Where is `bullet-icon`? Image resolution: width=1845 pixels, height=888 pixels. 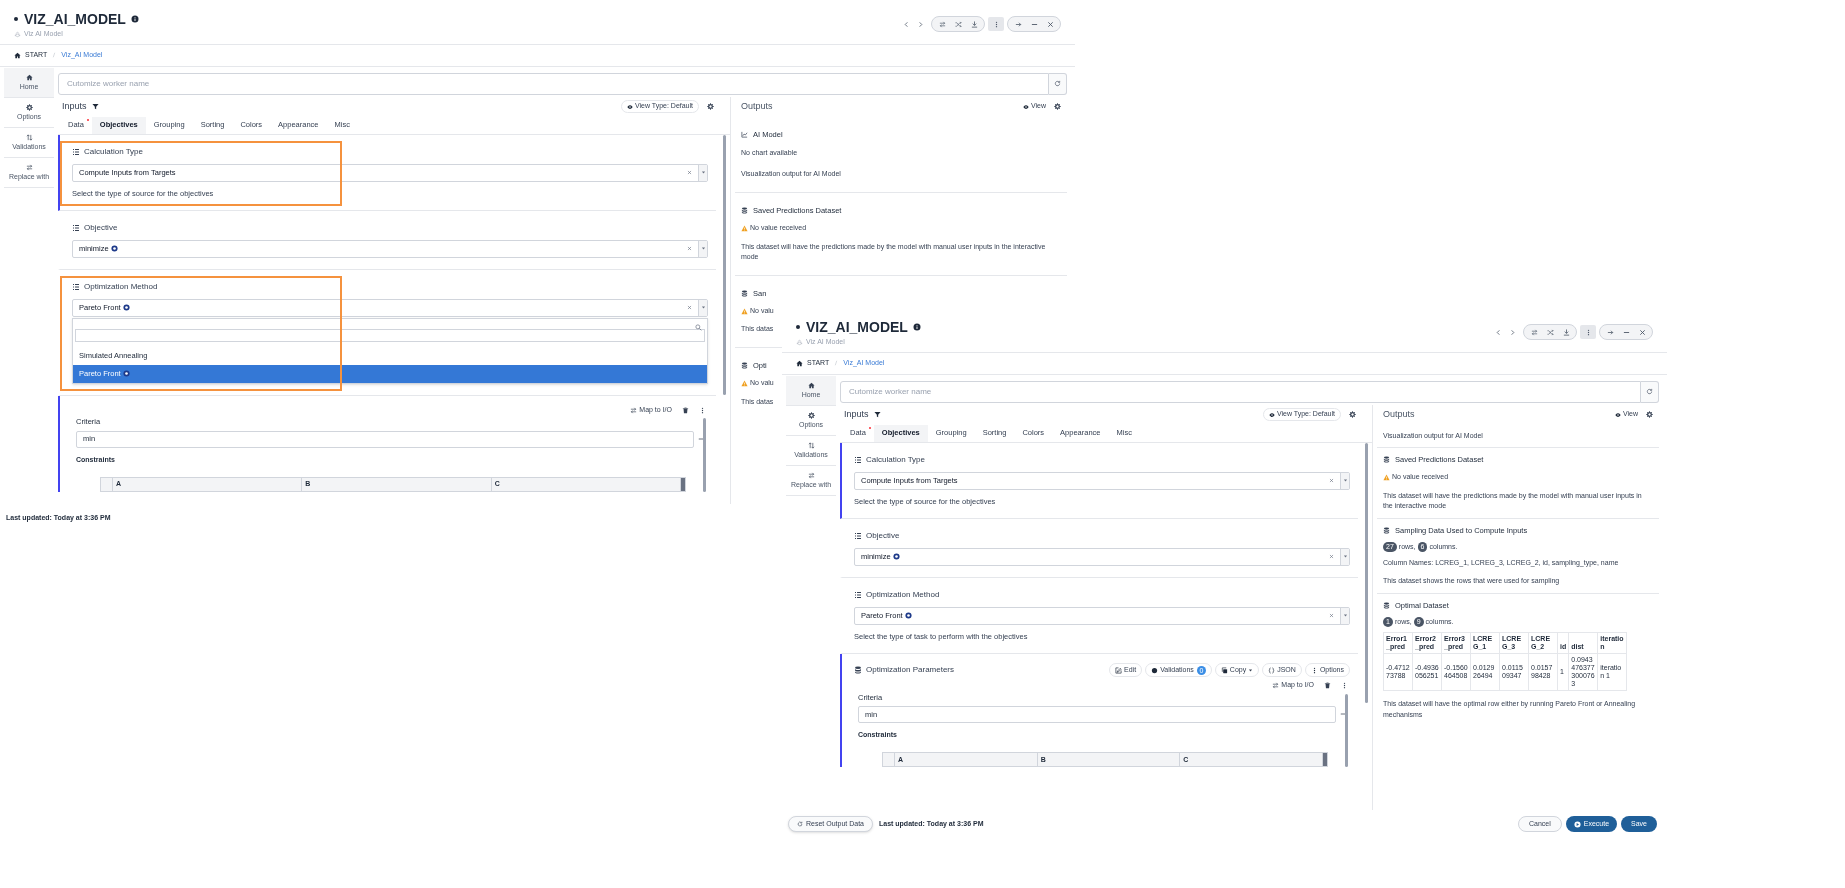 bullet-icon is located at coordinates (798, 327).